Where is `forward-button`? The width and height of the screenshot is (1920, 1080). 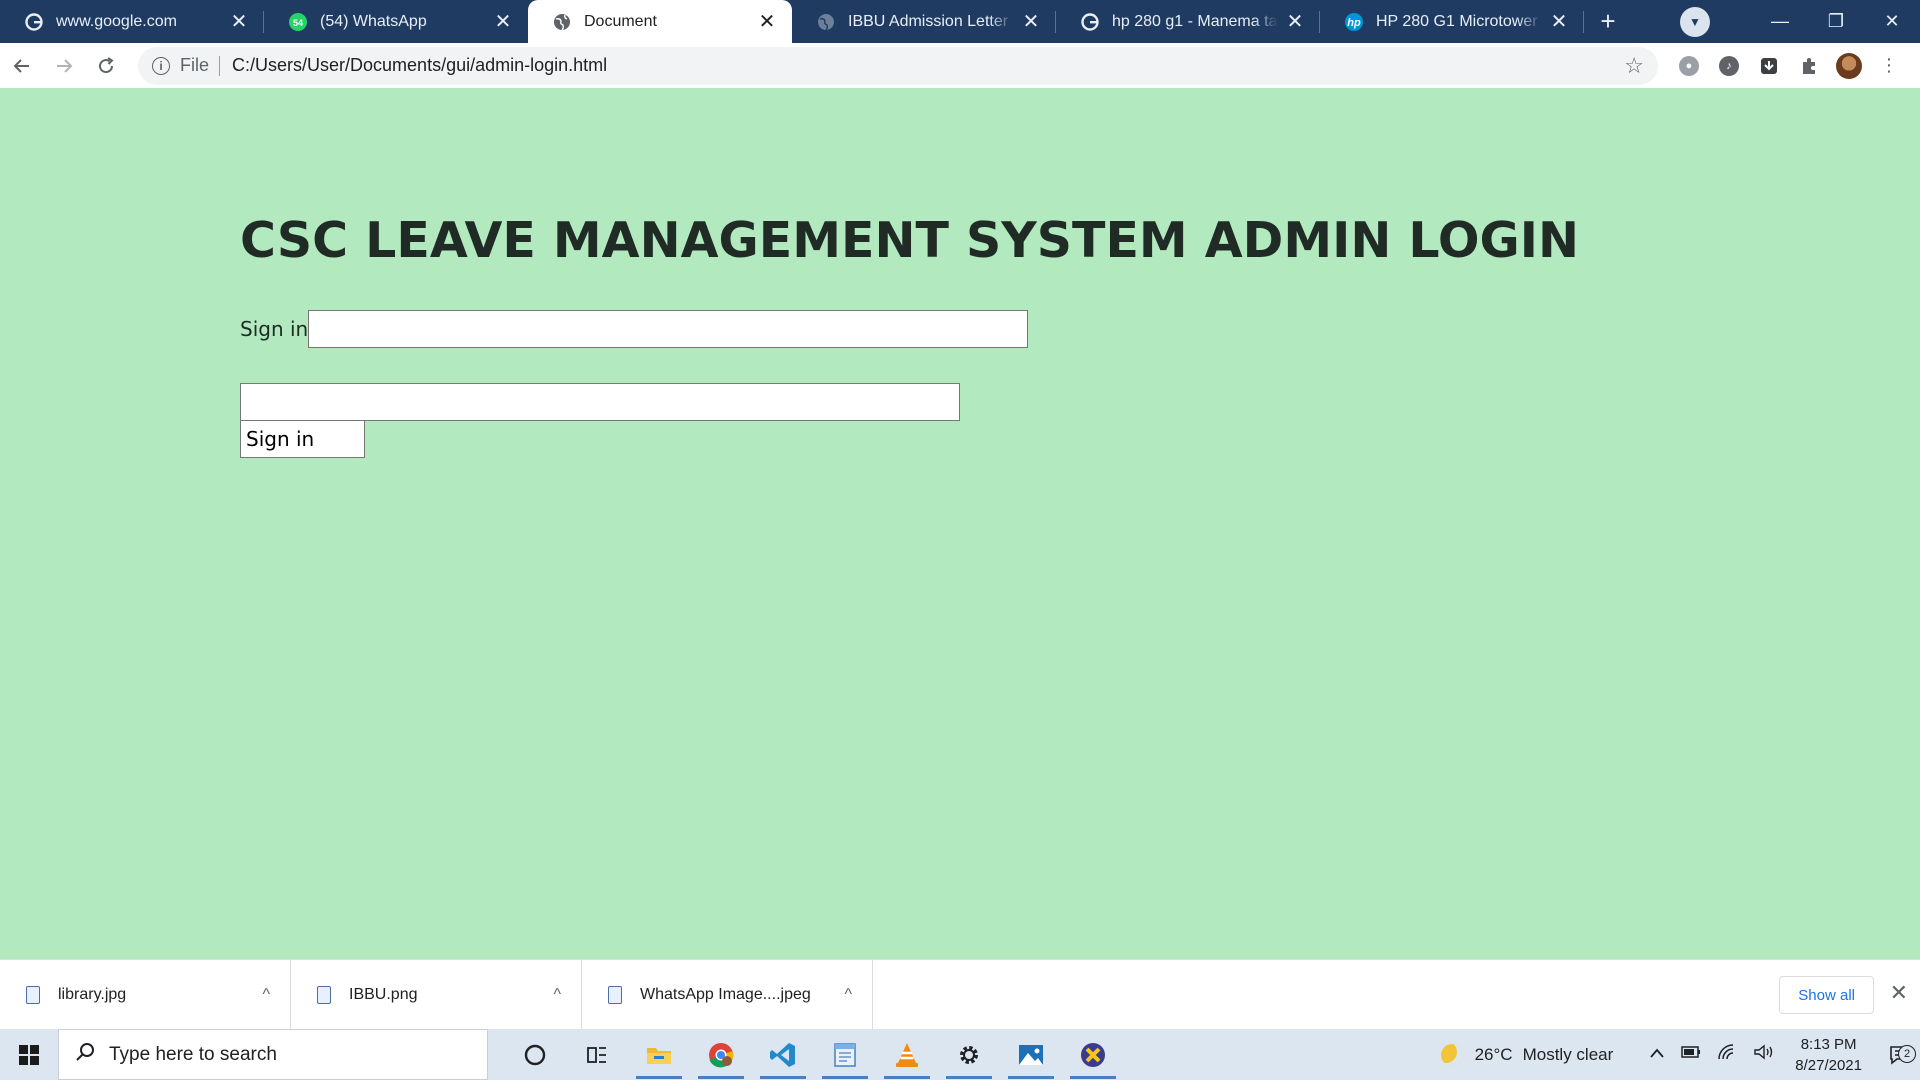
forward-button is located at coordinates (64, 66).